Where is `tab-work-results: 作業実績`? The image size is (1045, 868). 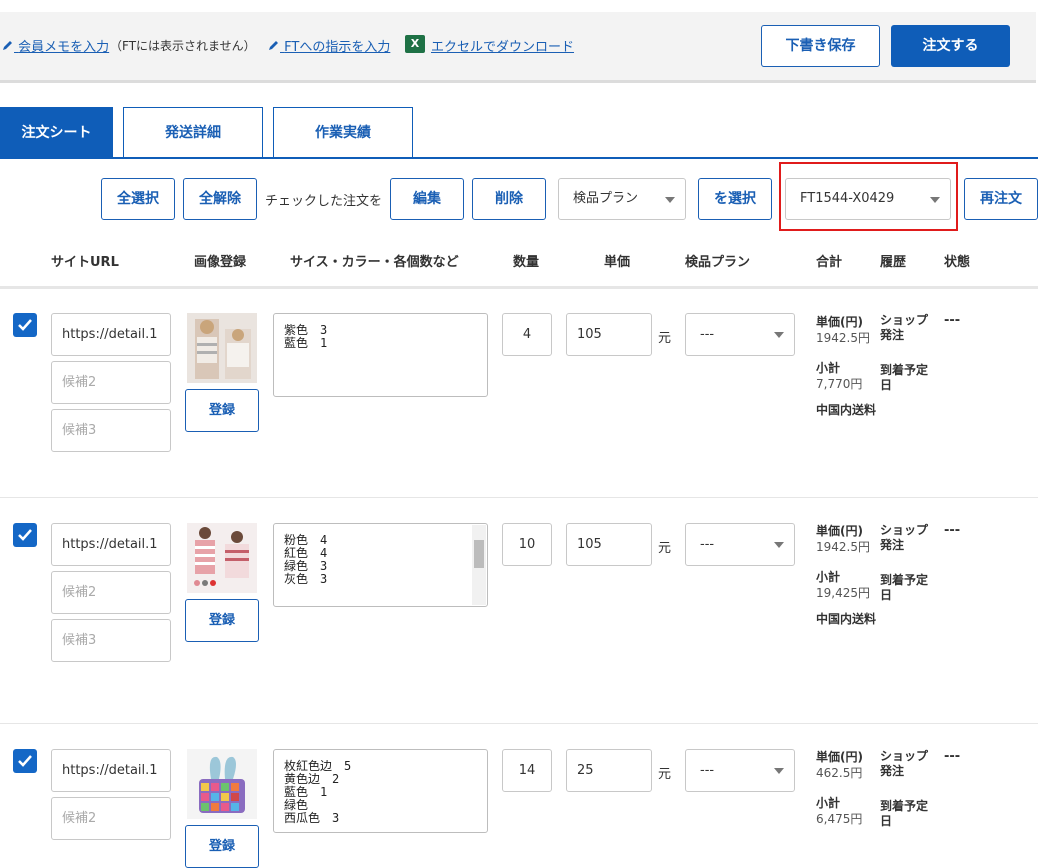
tab-work-results: 作業実績 is located at coordinates (343, 132).